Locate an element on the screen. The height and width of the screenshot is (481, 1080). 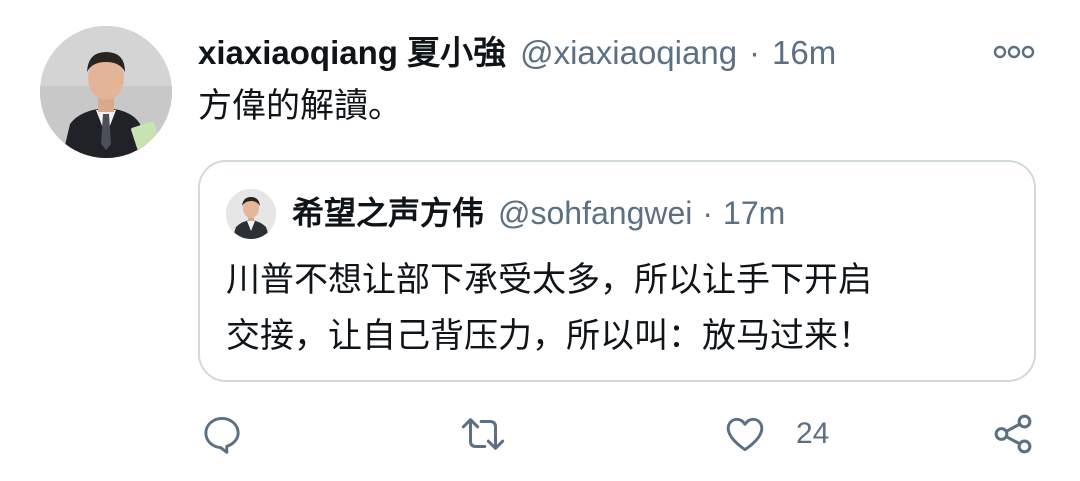
author-handle: @xiaxiaoqiang is located at coordinates (628, 53).